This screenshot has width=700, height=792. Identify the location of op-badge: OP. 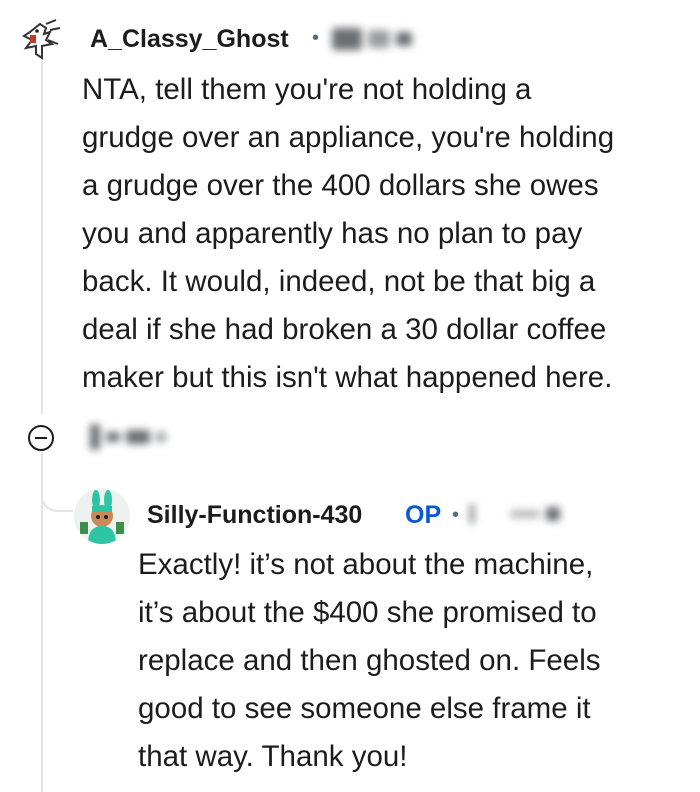
(423, 515).